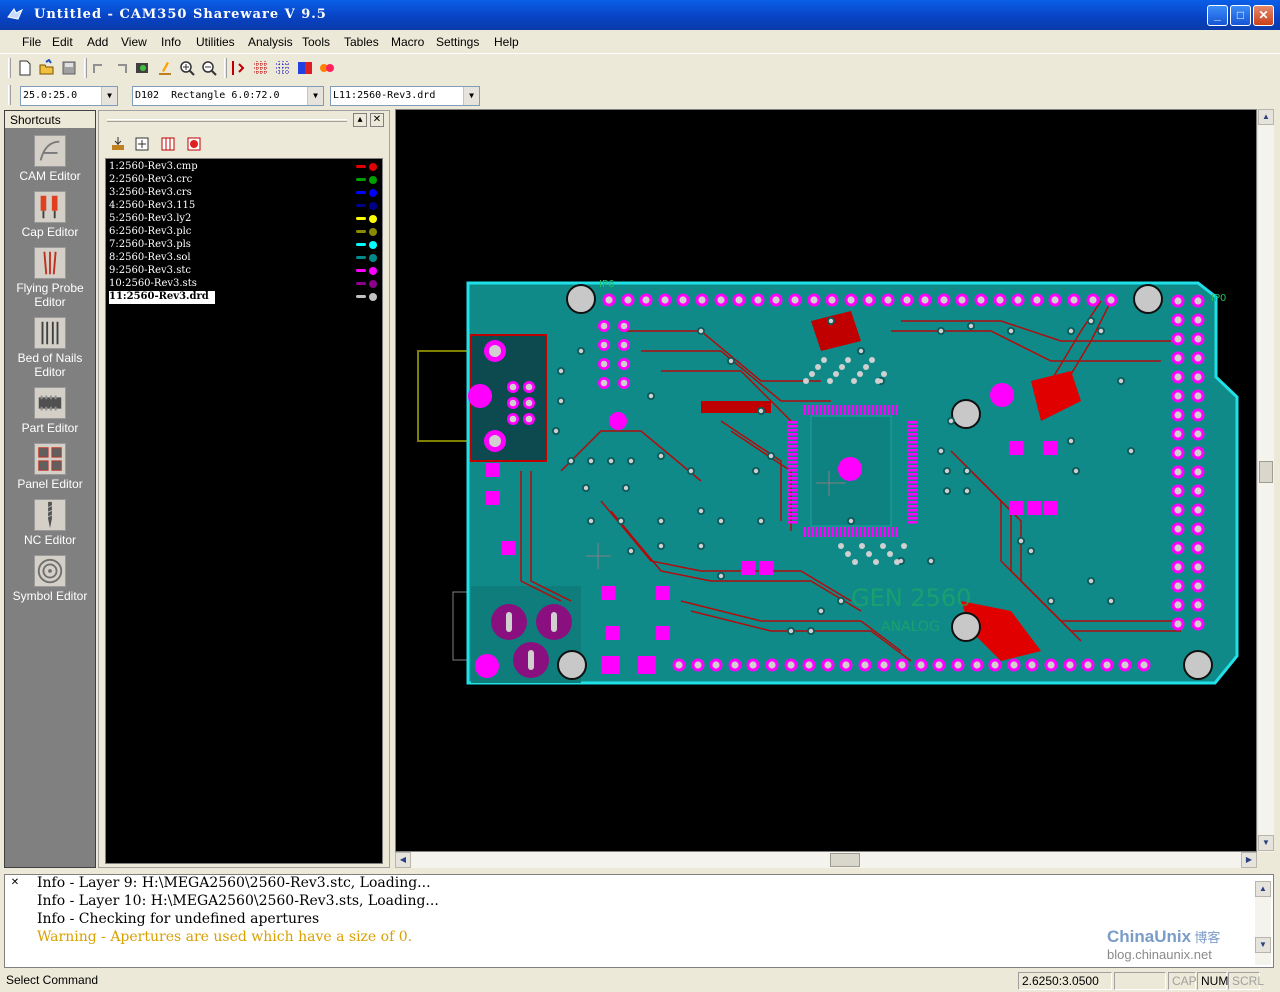 Image resolution: width=1280 pixels, height=992 pixels. I want to click on layer-select: L11:2560-Rev3.drd ▼, so click(405, 96).